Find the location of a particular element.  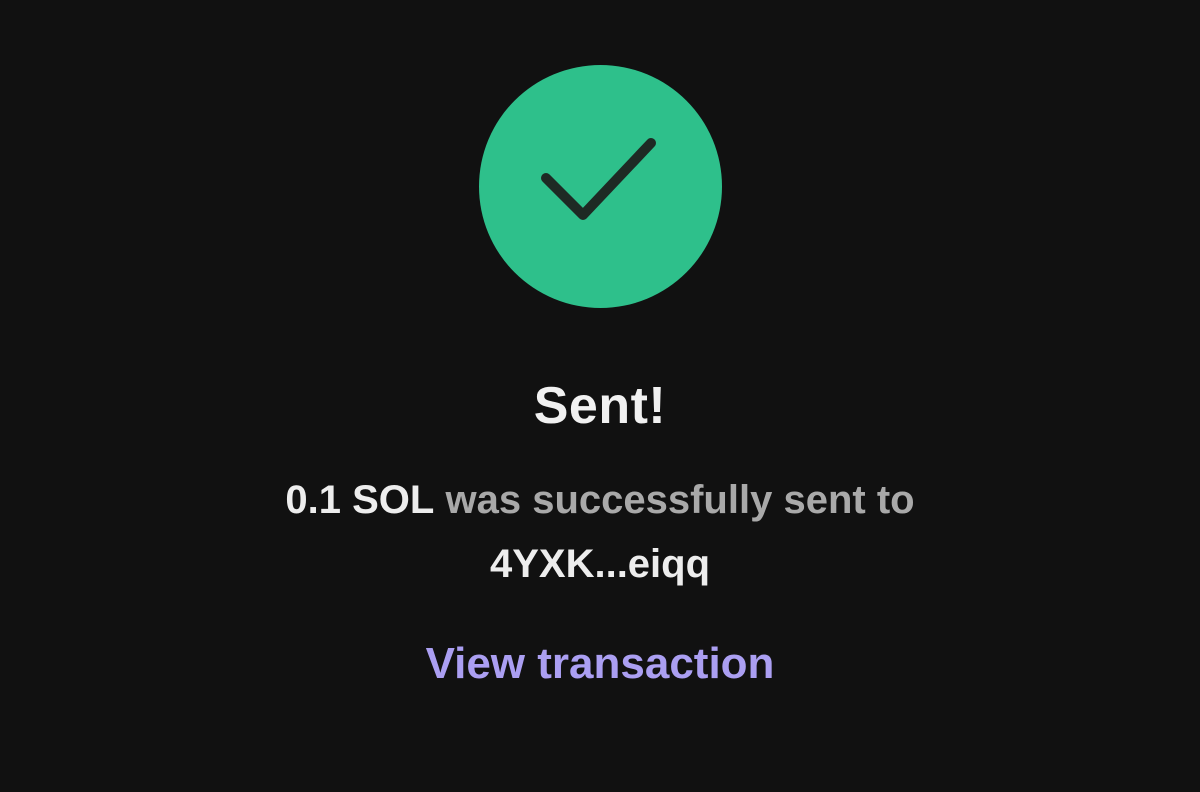

view-transaction-link: View transaction is located at coordinates (600, 664).